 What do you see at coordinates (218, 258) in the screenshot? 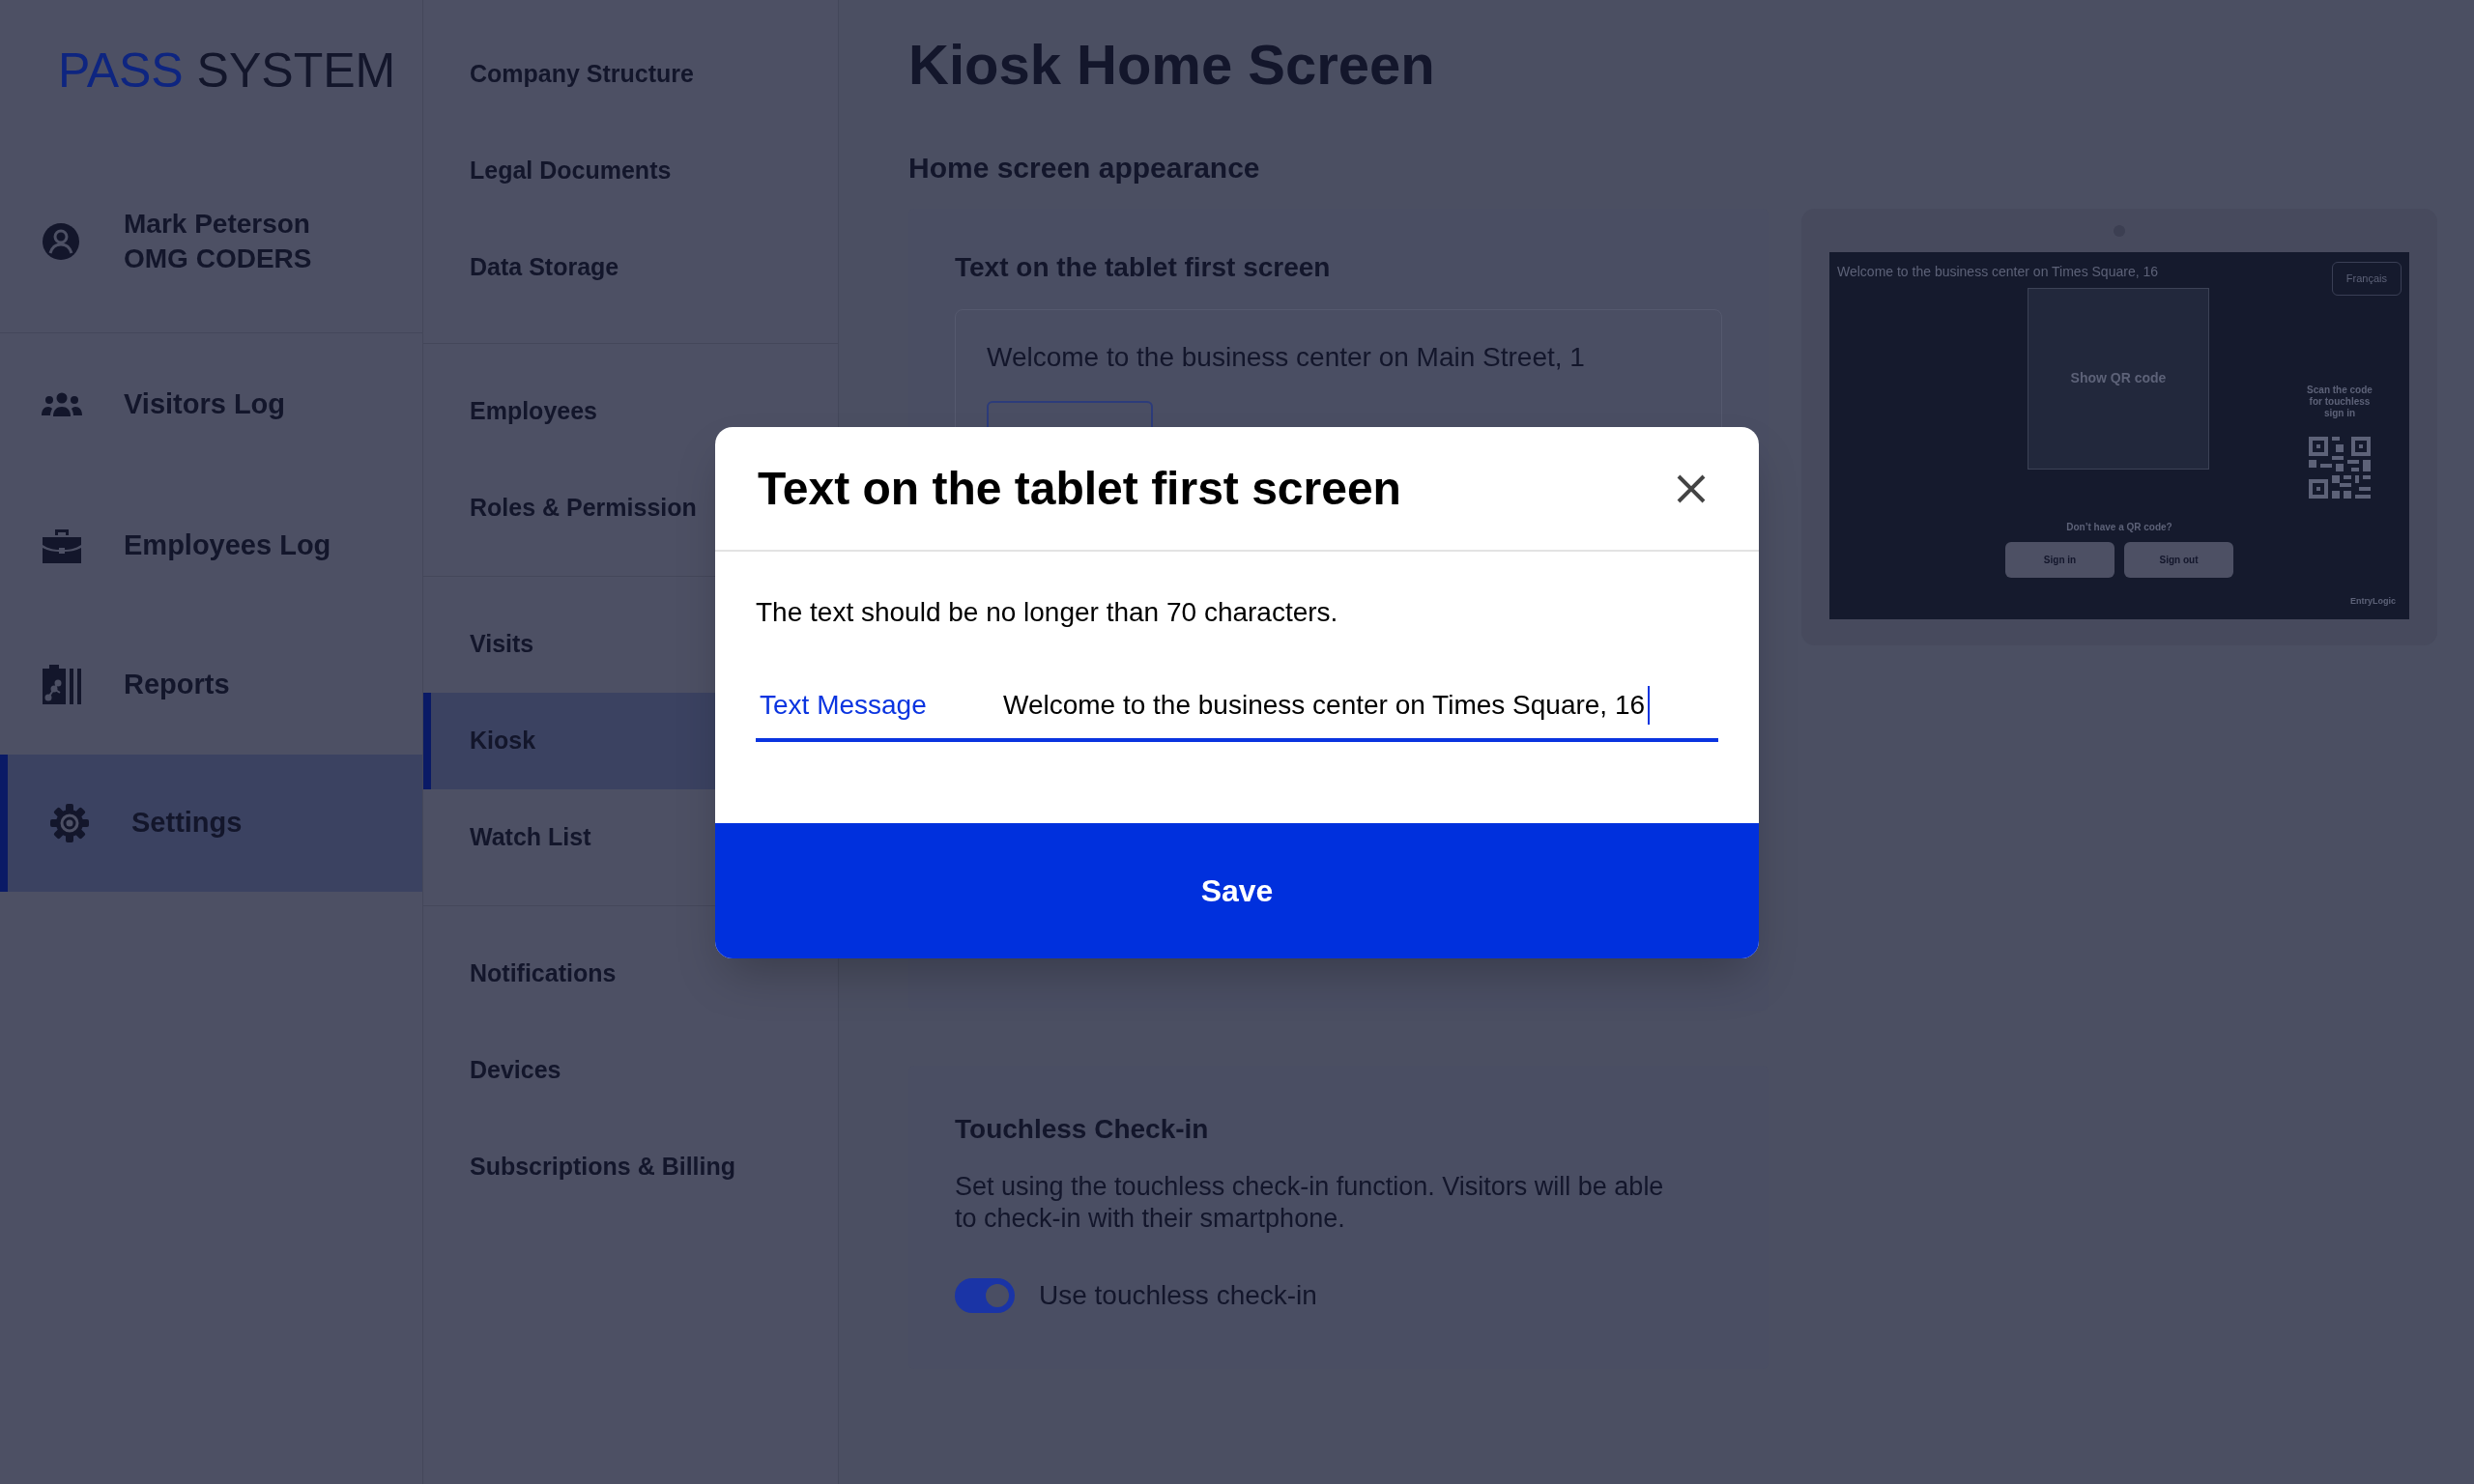
I see `company-name: OMG CODERS` at bounding box center [218, 258].